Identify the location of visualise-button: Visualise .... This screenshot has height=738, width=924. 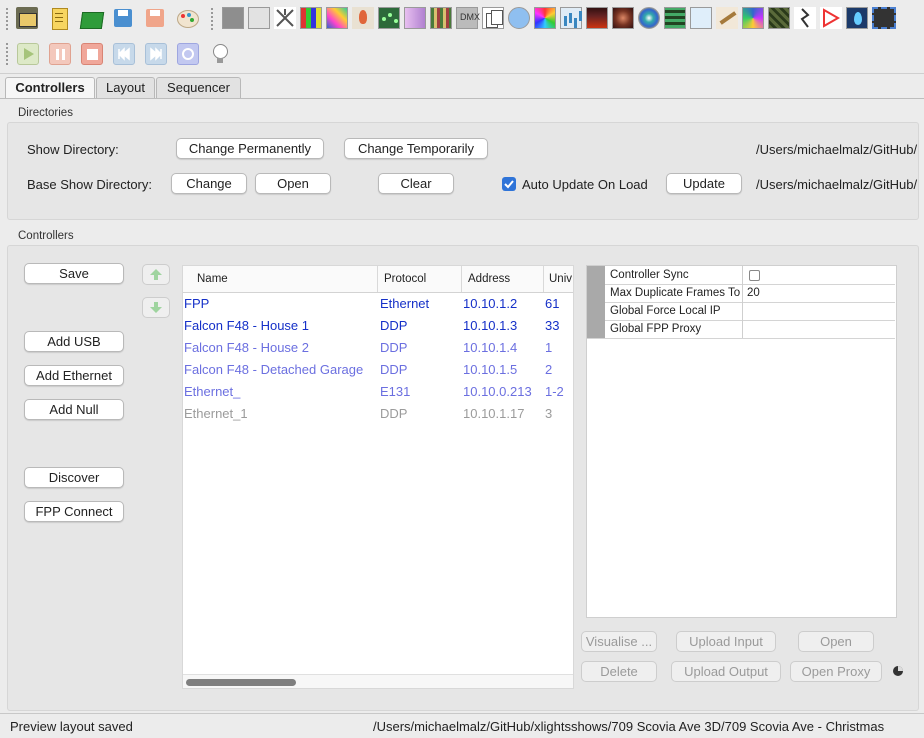
(619, 641).